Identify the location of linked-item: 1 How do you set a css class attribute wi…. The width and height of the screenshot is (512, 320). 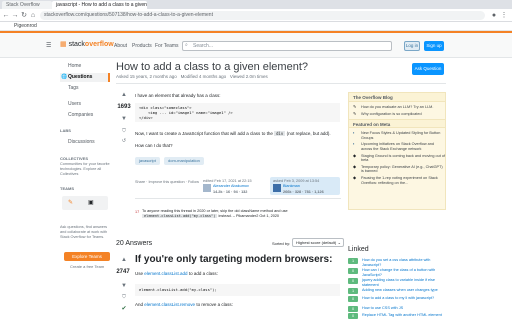
(397, 262).